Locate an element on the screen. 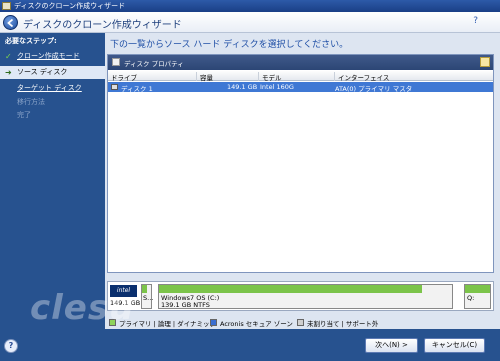  step-finish: 完了 is located at coordinates (52, 115).